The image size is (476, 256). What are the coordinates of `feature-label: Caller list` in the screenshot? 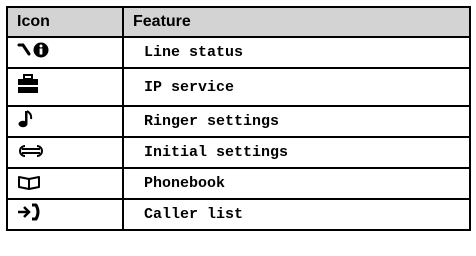 It's located at (296, 214).